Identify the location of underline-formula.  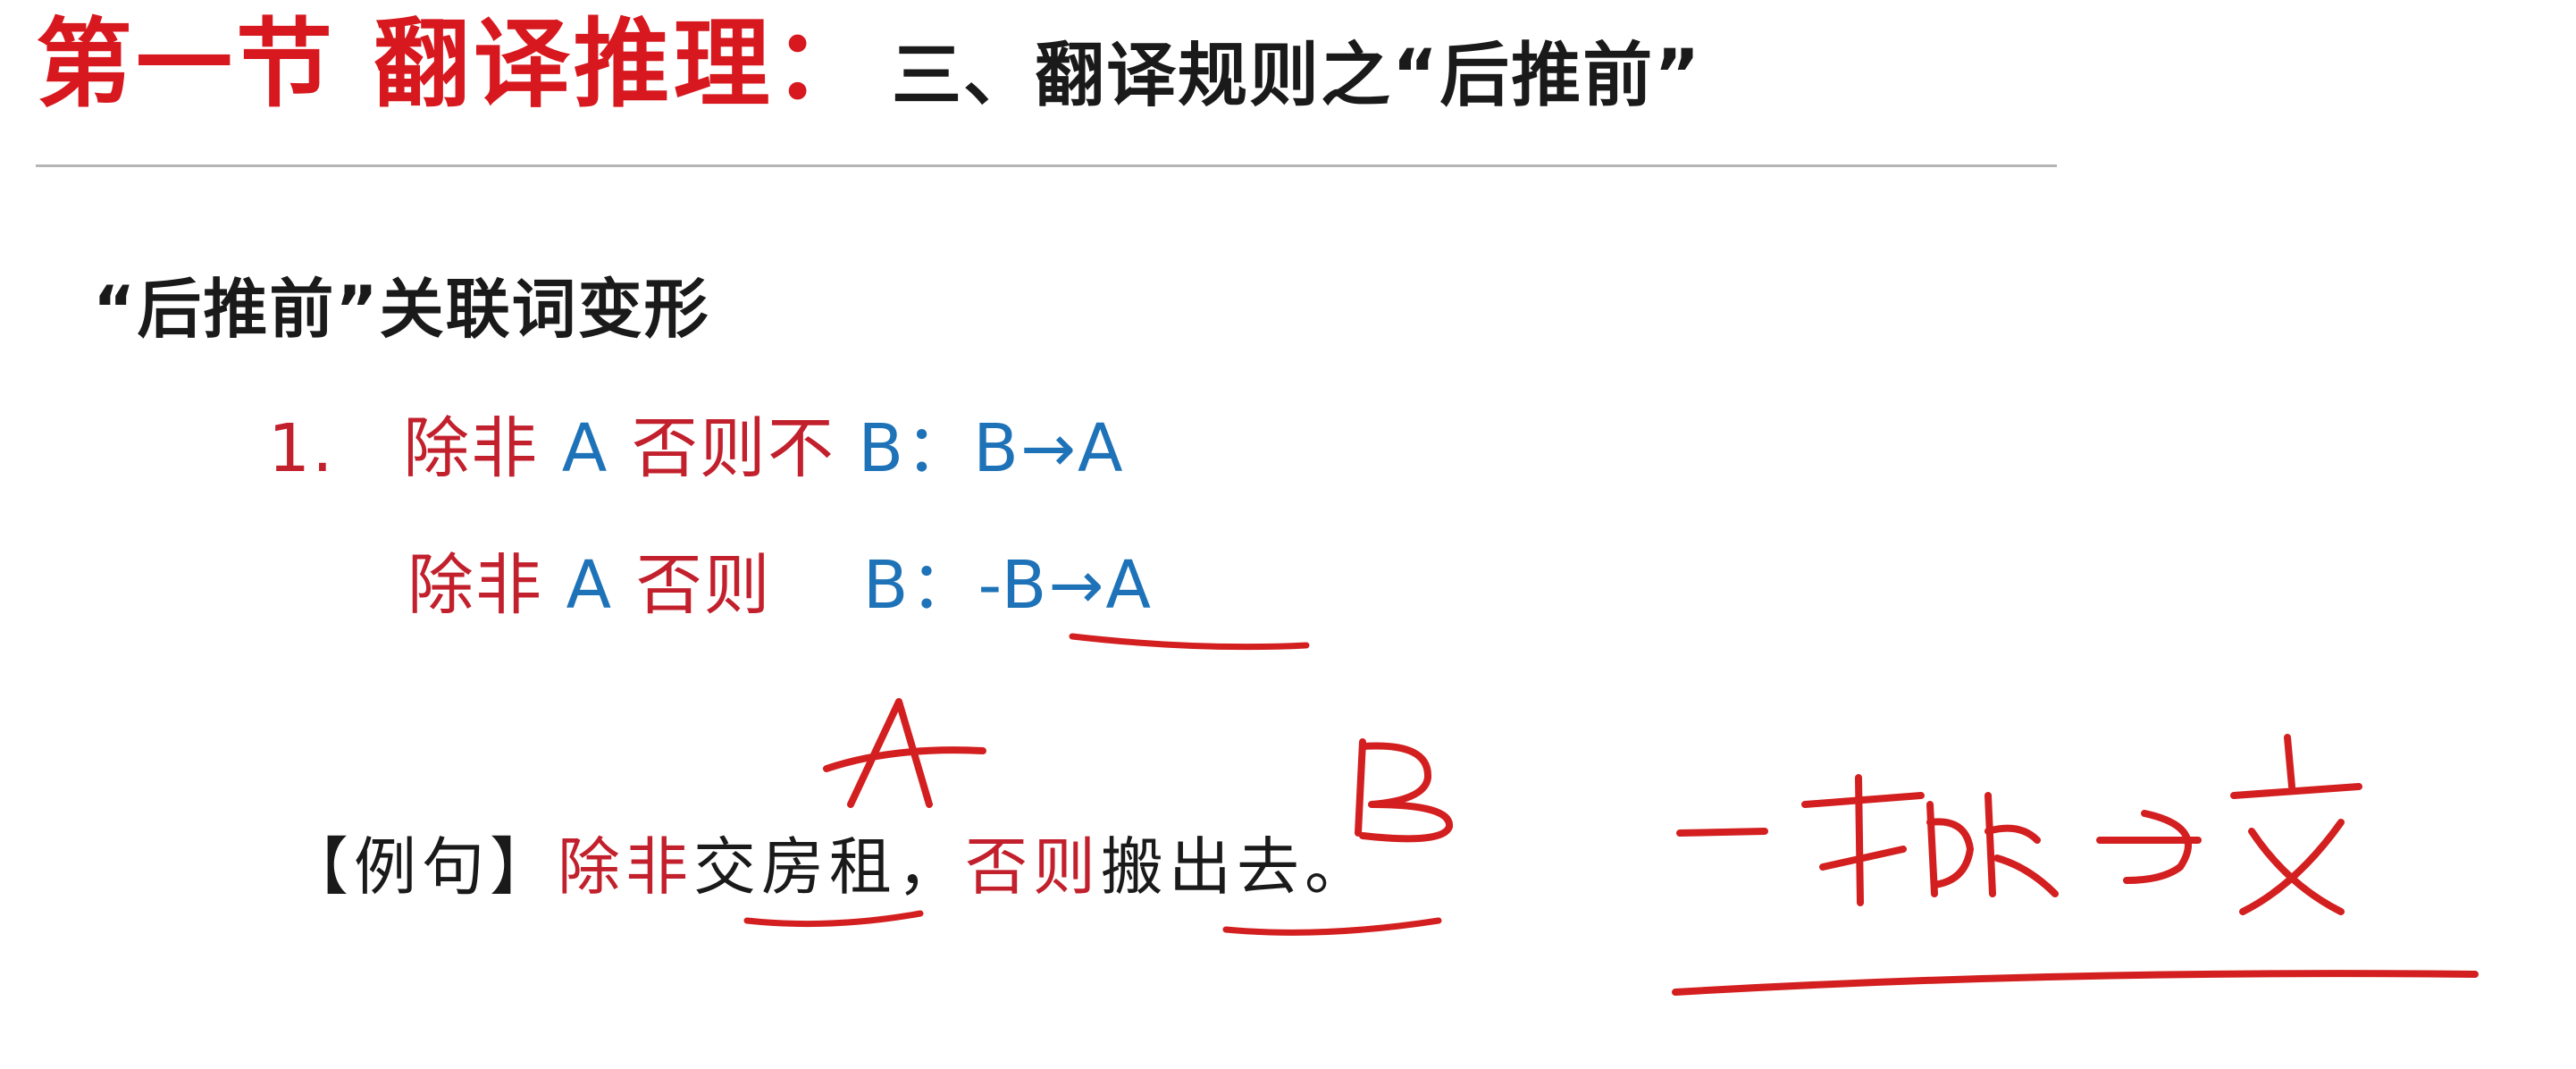
(1189, 642).